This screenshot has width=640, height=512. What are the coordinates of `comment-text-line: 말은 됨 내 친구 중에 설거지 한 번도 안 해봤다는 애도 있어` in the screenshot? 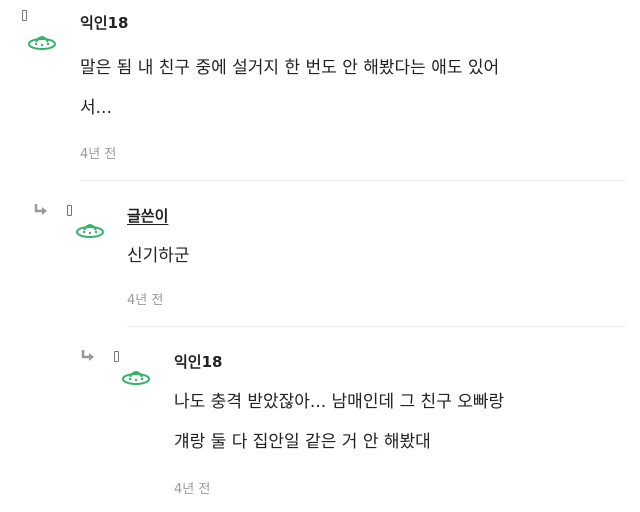 It's located at (290, 68).